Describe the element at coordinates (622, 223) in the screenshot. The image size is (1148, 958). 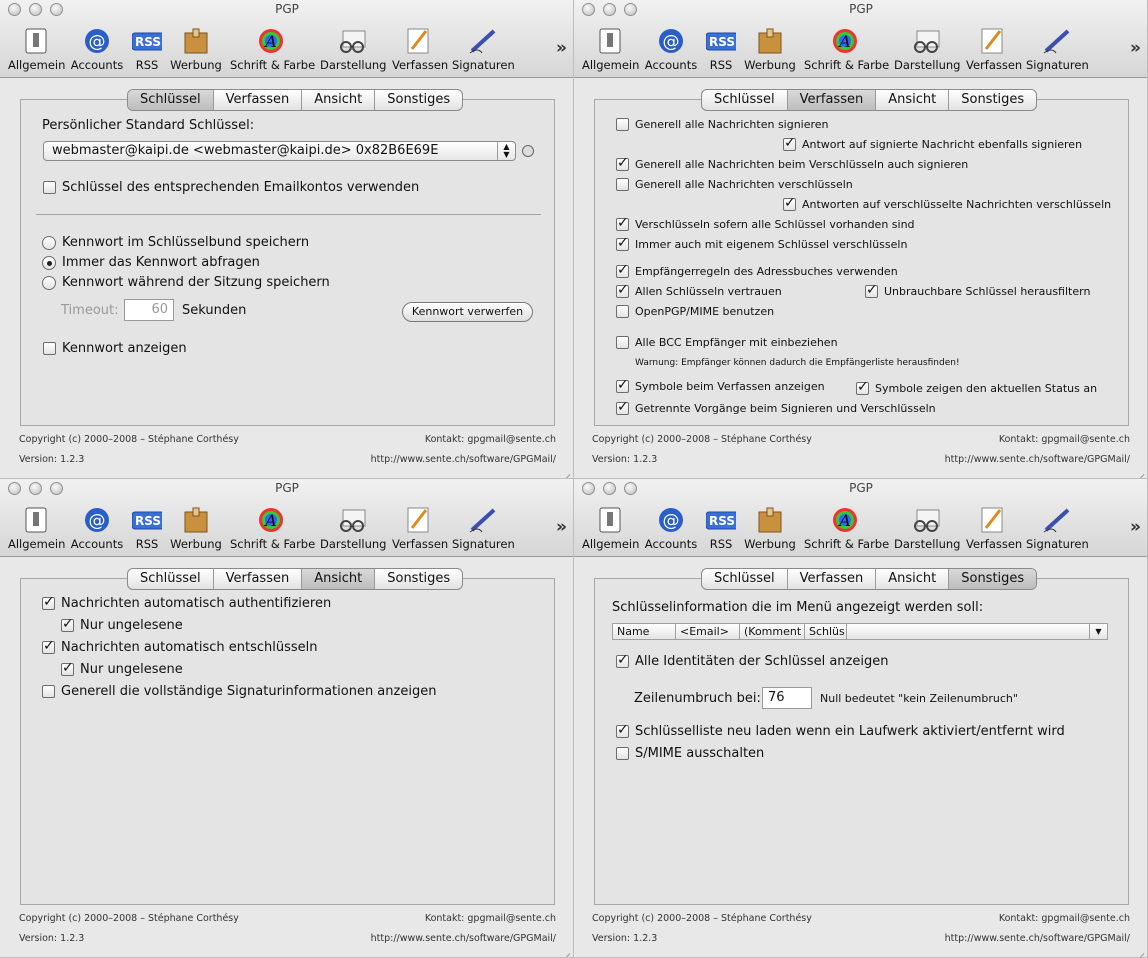
I see `encrypt-if-keys-checkbox` at that location.